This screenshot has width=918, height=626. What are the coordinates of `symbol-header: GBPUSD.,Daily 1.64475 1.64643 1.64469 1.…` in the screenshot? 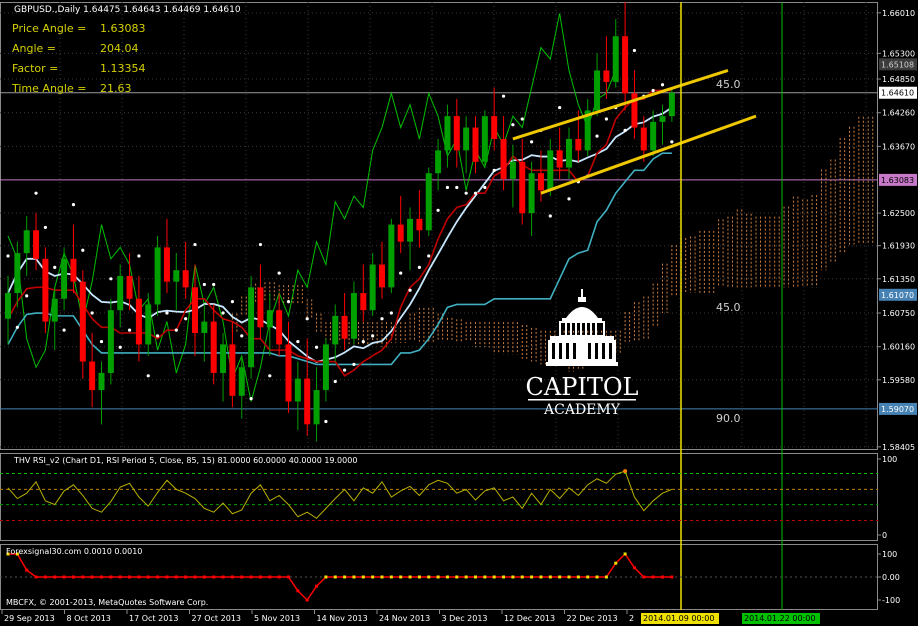 It's located at (127, 10).